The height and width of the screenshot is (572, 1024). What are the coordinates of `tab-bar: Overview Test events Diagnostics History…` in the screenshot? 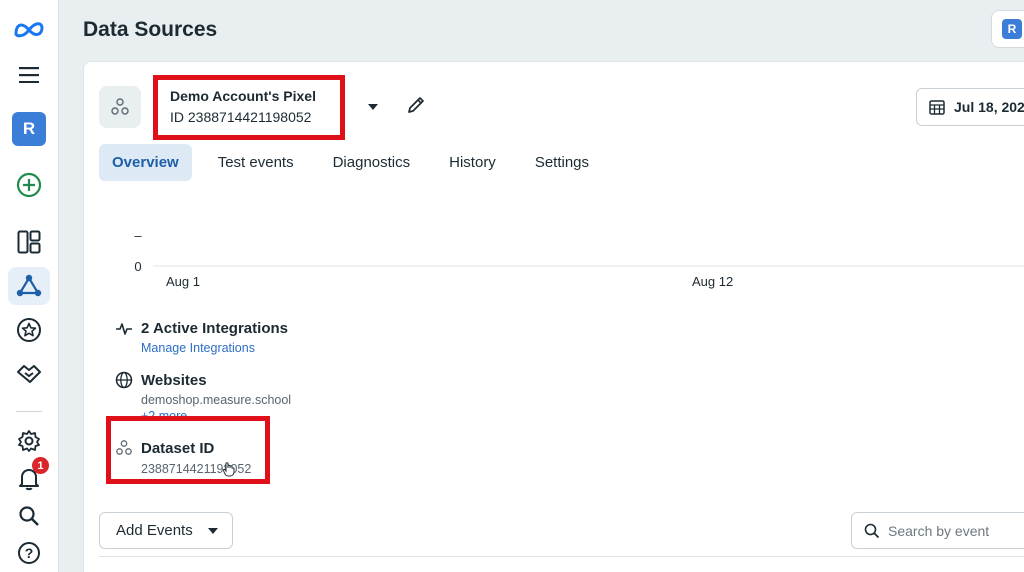 It's located at (357, 162).